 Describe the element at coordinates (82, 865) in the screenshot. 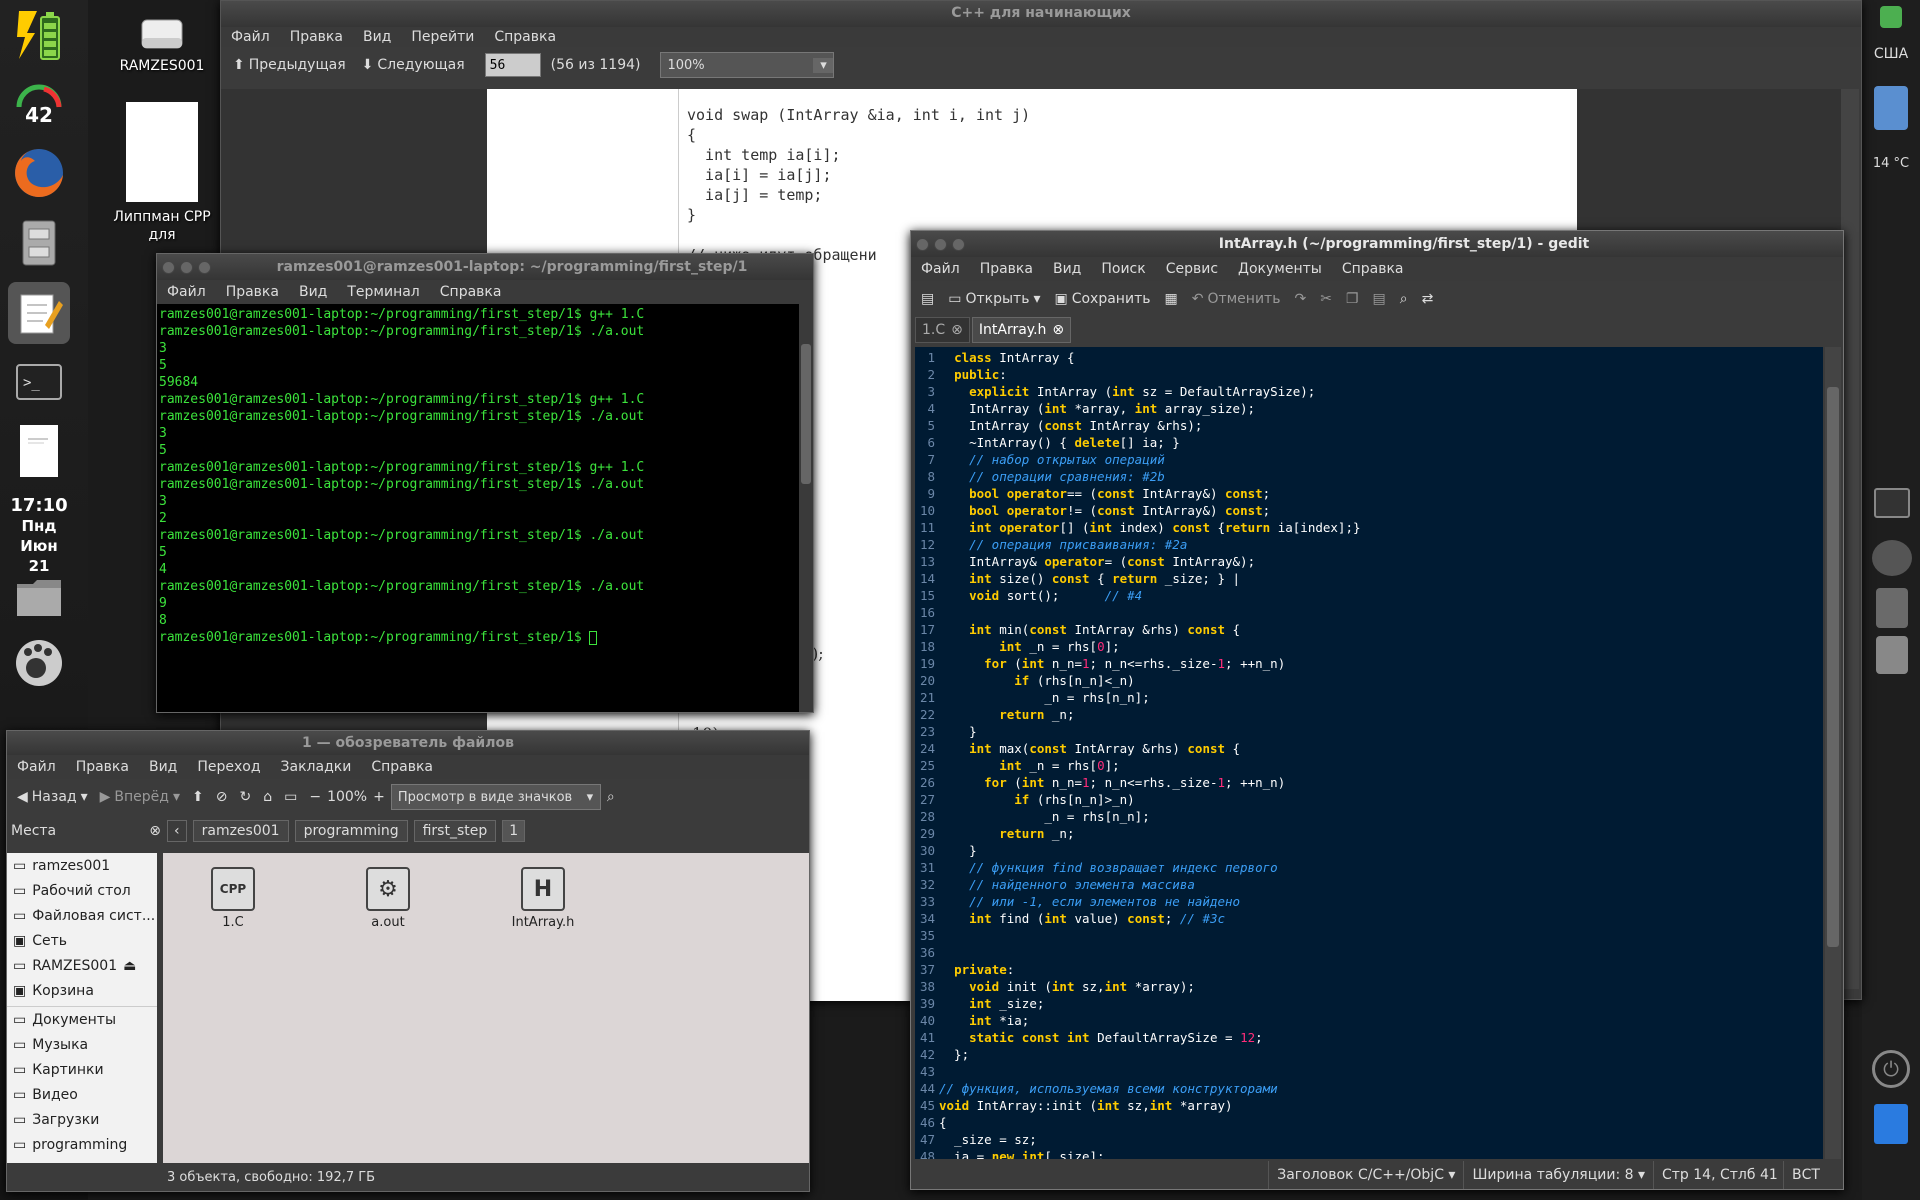

I see `sidebar-item-home: ▭ ramzes001` at that location.